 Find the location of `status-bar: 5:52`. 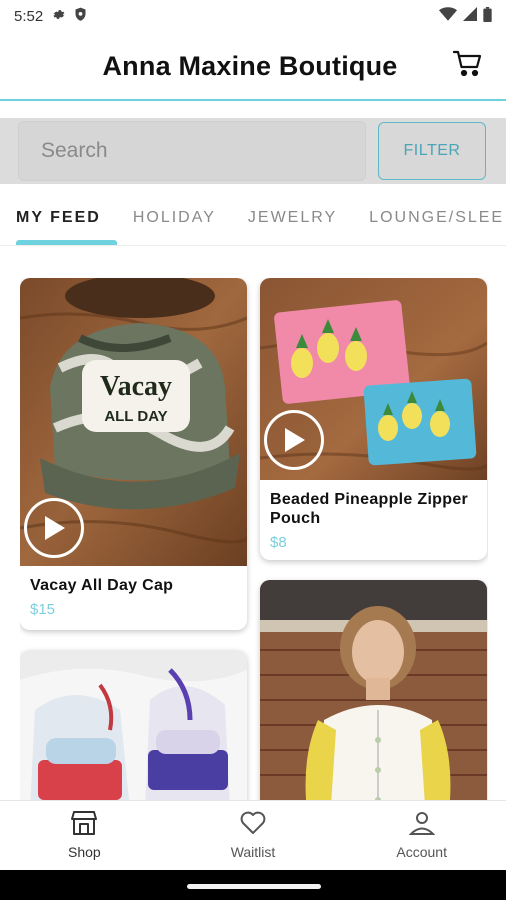

status-bar: 5:52 is located at coordinates (253, 16).